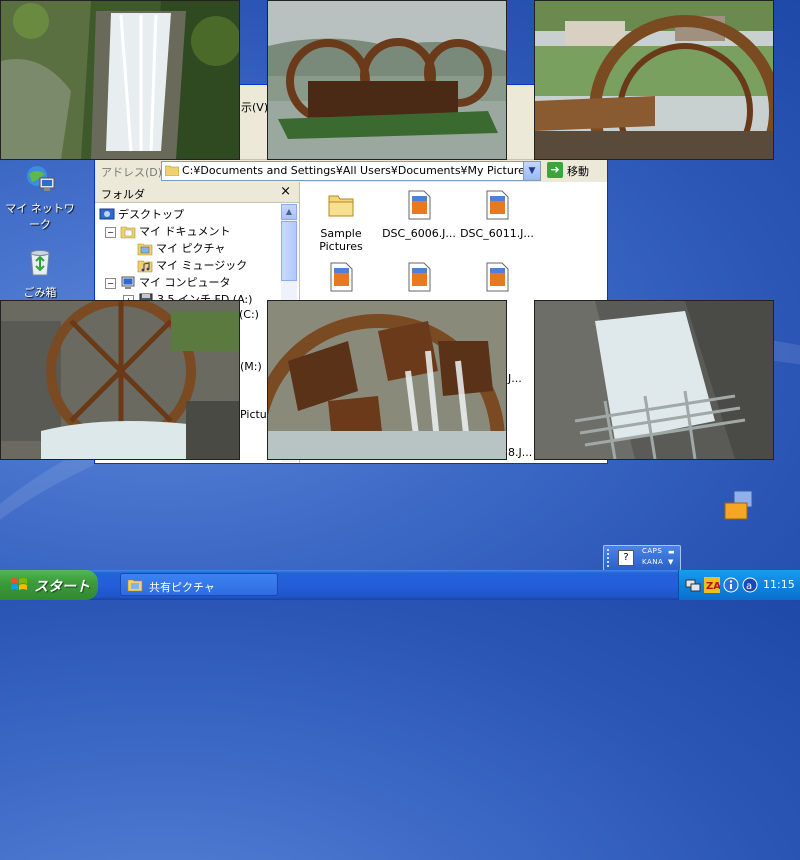 The width and height of the screenshot is (800, 860). I want to click on tree-item-my-documents: − マイ ドキュメント, so click(168, 231).